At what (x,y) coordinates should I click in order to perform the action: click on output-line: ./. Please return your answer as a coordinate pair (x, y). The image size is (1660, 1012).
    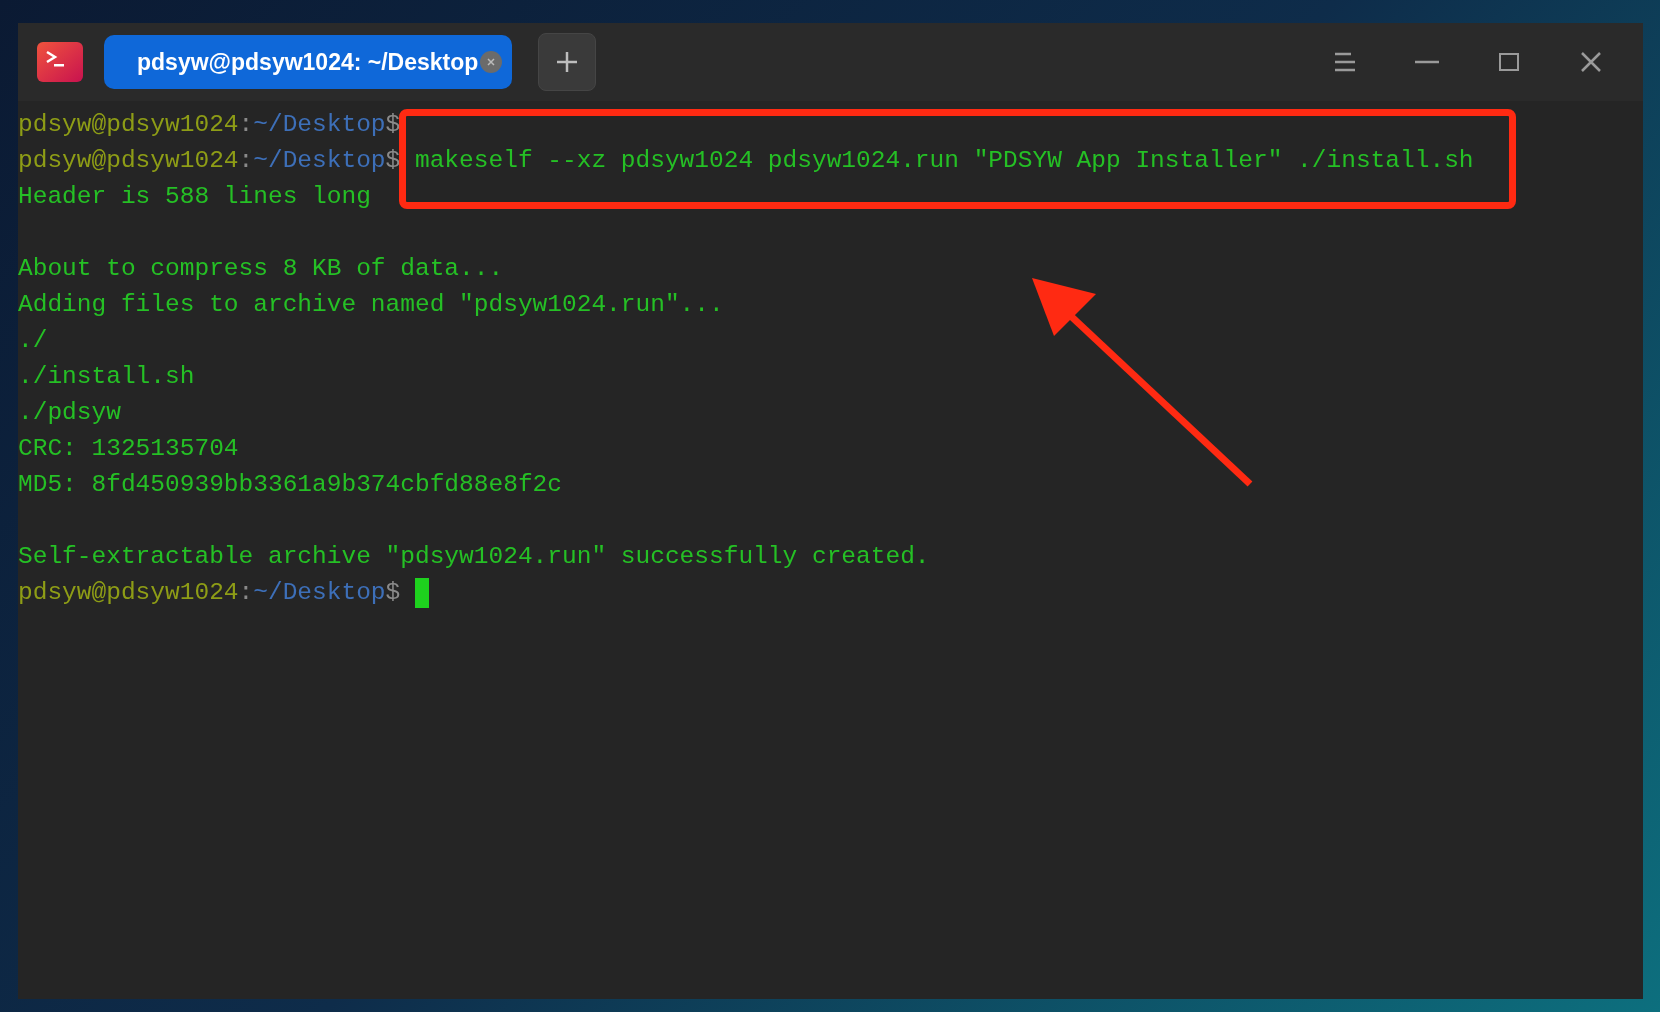
    Looking at the image, I should click on (33, 341).